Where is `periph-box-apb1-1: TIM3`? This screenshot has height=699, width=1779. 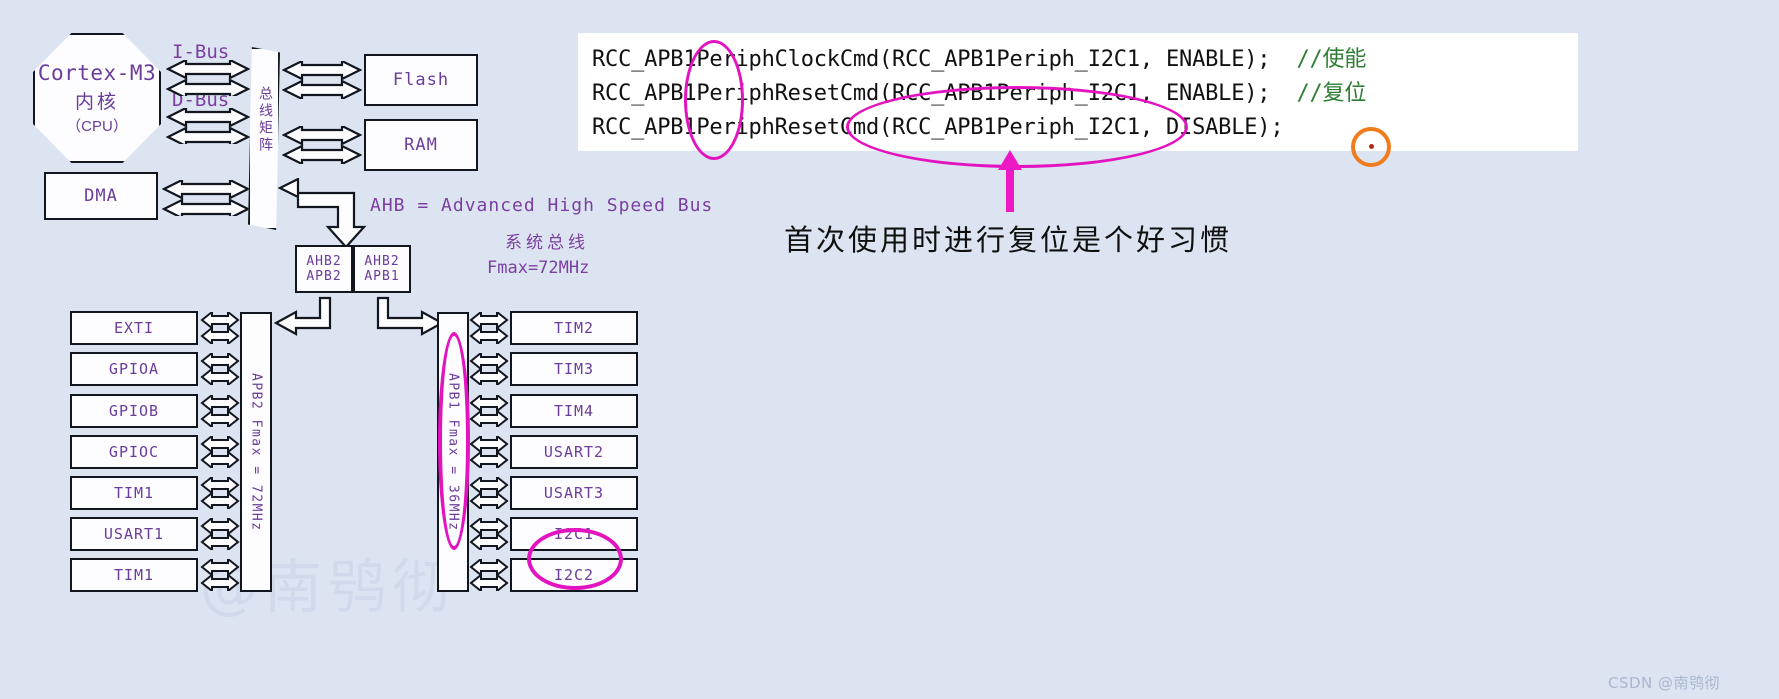 periph-box-apb1-1: TIM3 is located at coordinates (574, 369).